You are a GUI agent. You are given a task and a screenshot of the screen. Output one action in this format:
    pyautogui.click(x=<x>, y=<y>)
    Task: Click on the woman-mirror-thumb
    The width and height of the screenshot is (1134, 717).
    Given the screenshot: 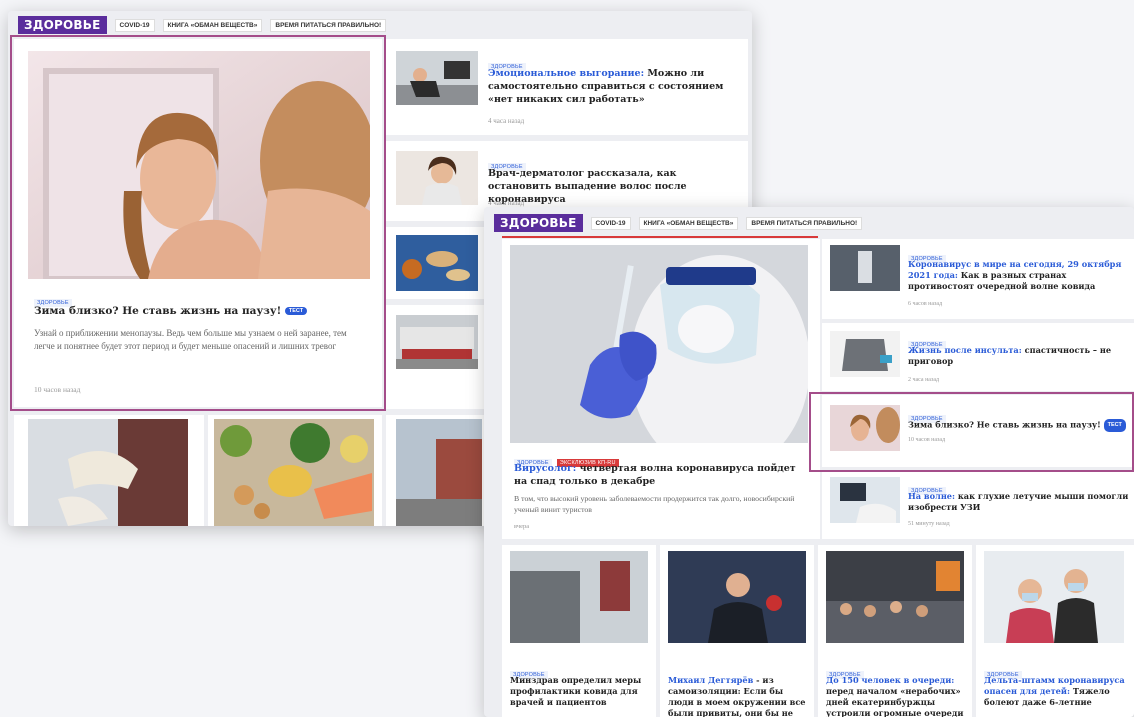 What is the action you would take?
    pyautogui.click(x=865, y=428)
    